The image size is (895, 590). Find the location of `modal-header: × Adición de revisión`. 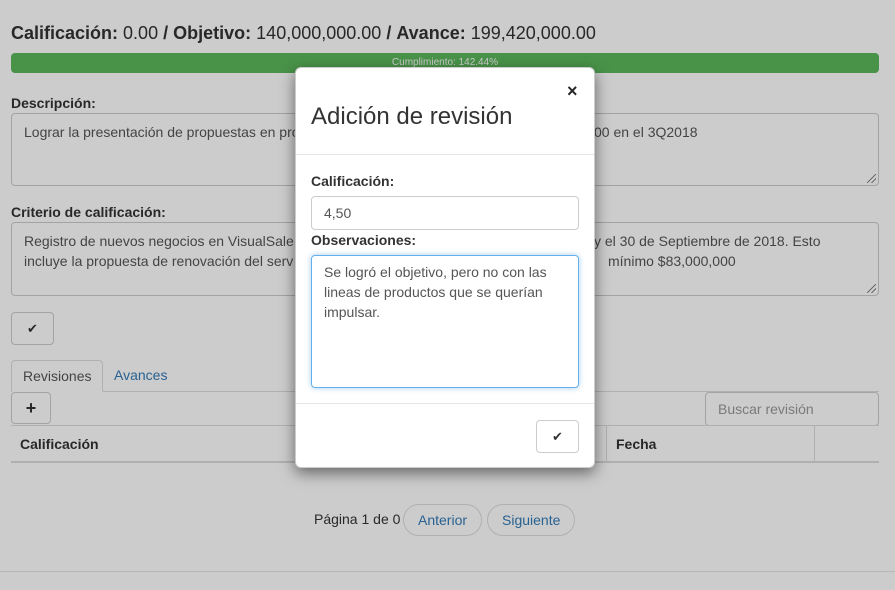

modal-header: × Adición de revisión is located at coordinates (445, 111).